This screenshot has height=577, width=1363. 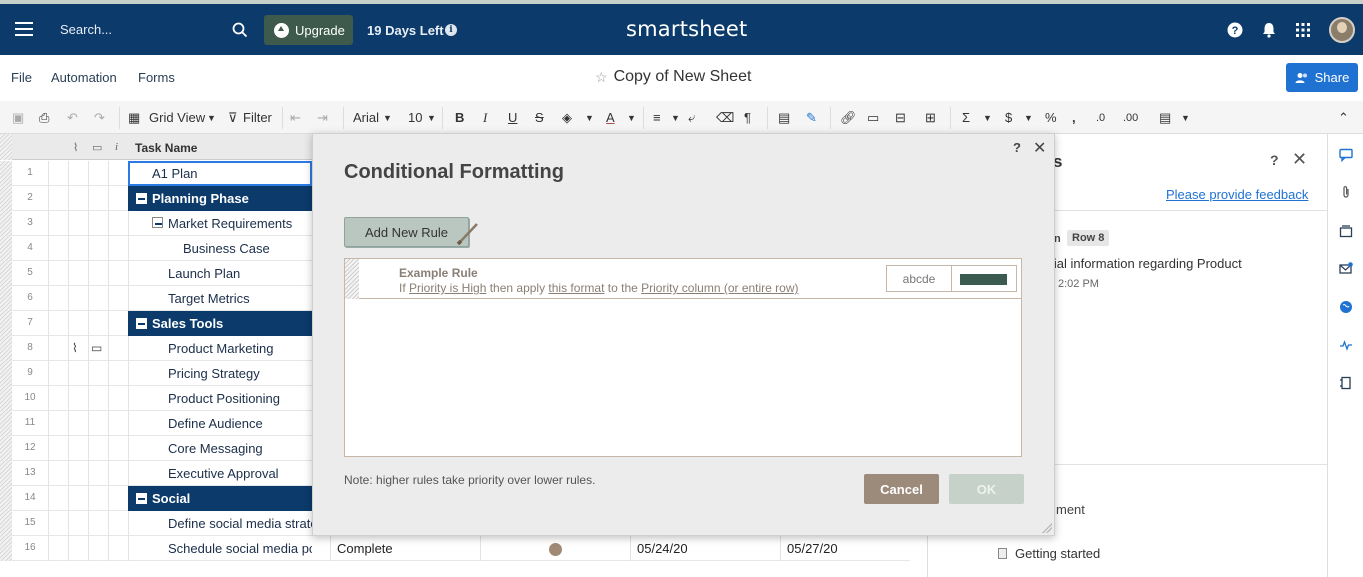 What do you see at coordinates (459, 118) in the screenshot?
I see `bold-icon: B` at bounding box center [459, 118].